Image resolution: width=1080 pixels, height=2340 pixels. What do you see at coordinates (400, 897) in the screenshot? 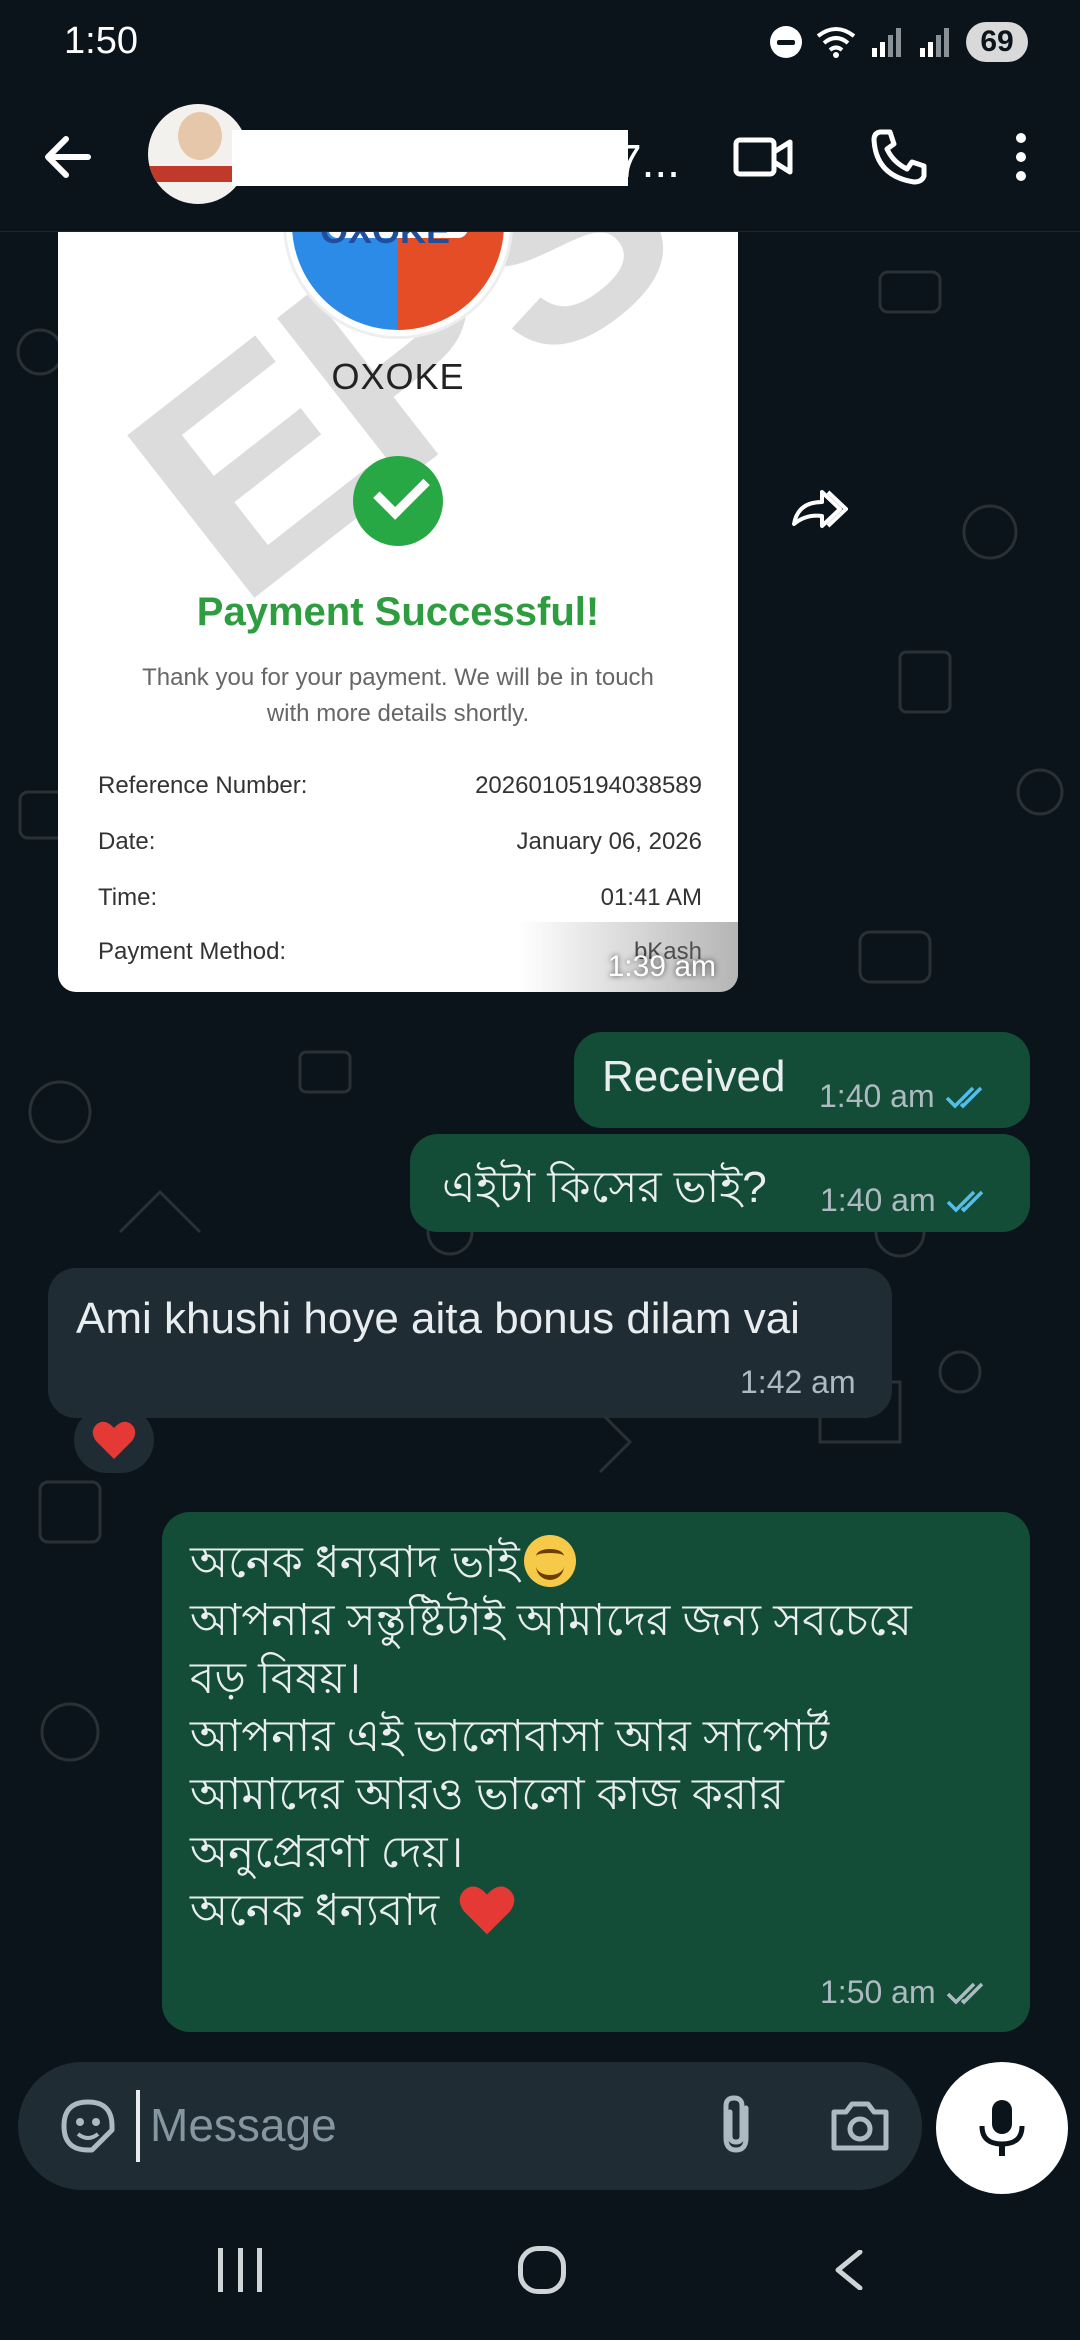
I see `receipt-row: Time: 01:41 AM` at bounding box center [400, 897].